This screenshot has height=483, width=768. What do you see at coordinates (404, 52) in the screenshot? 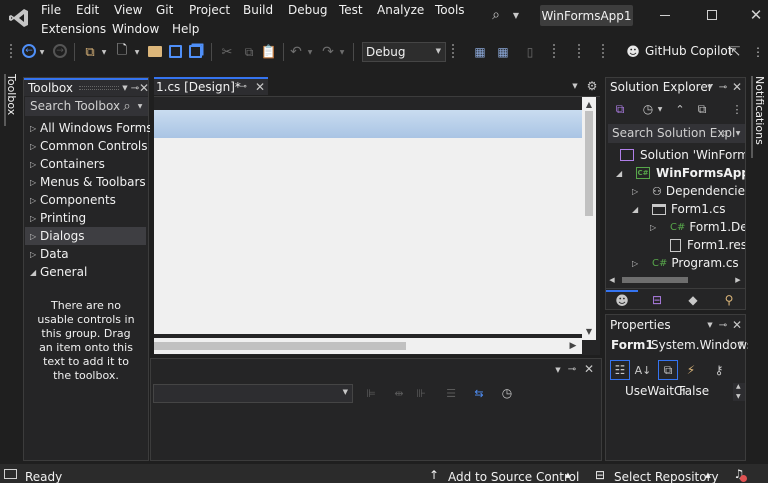
I see `configuration-dropdown: Debug ▼` at bounding box center [404, 52].